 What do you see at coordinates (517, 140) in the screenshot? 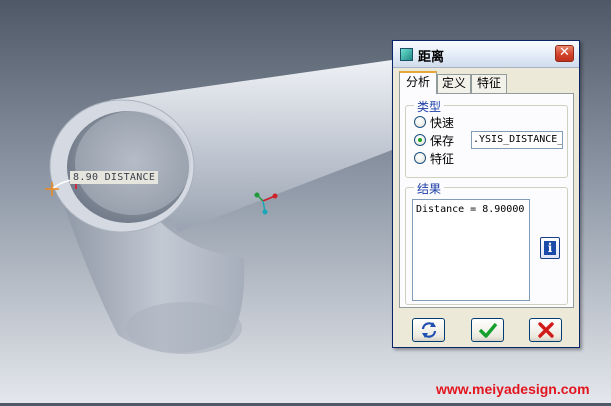
I see `save-name-input: .YSIS_DISTANCE_1` at bounding box center [517, 140].